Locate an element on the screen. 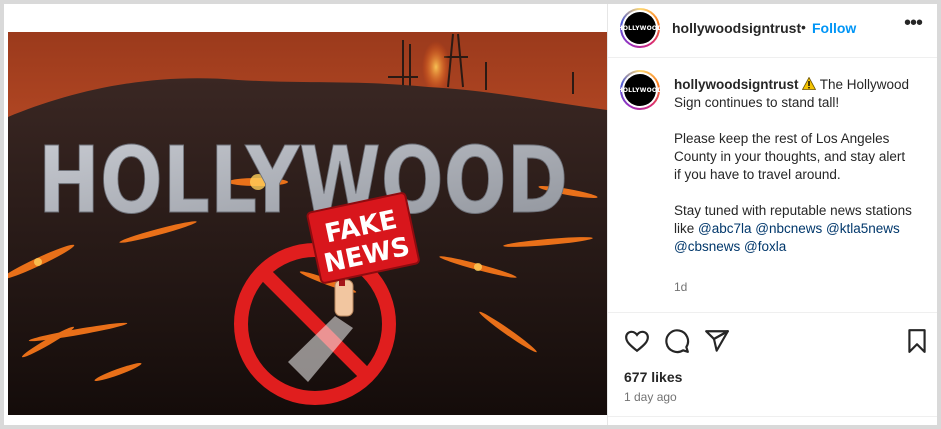  mention-link: @cbsnews is located at coordinates (707, 246).